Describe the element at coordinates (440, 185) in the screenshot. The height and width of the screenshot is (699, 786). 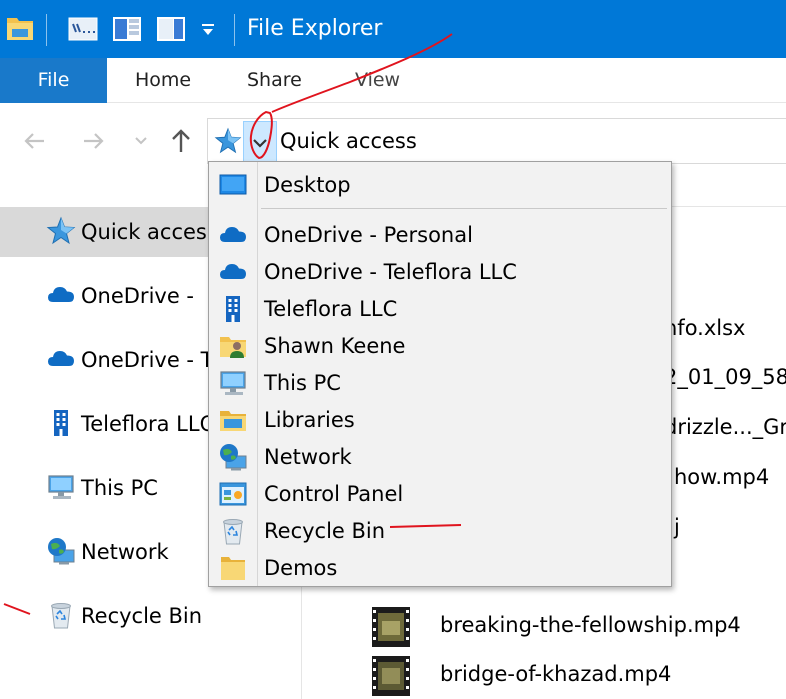
I see `menu-item-desktop: Desktop` at that location.